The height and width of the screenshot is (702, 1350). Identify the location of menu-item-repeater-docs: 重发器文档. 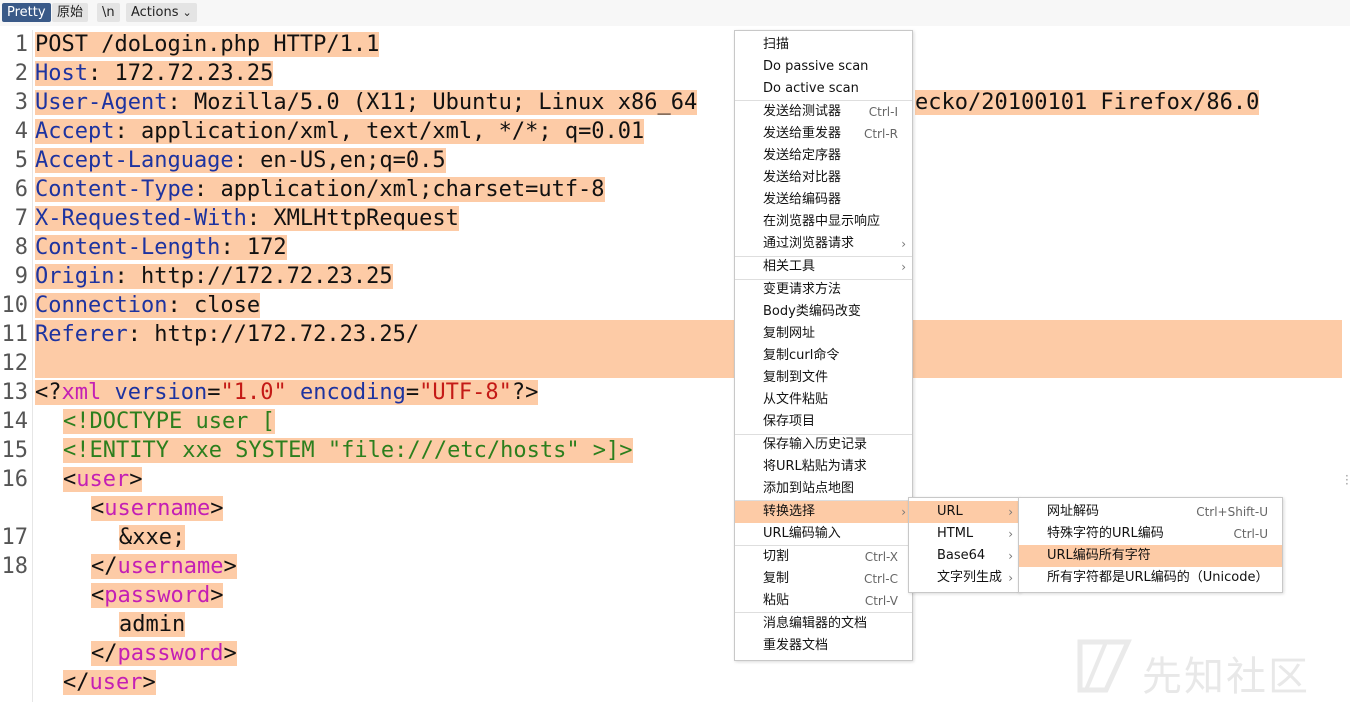
(823, 646).